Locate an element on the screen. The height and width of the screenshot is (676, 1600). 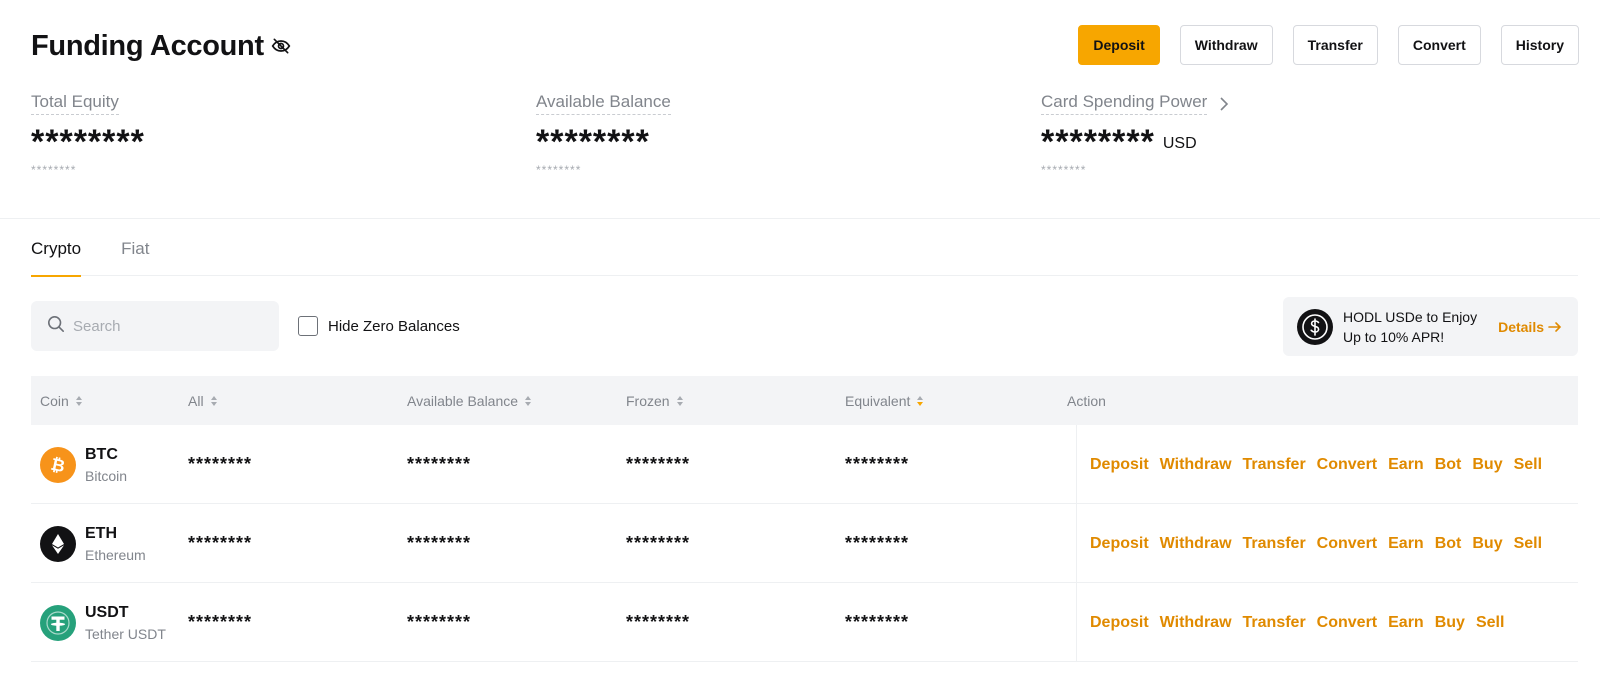
coin-cell: ETH Ethereum is located at coordinates (93, 543).